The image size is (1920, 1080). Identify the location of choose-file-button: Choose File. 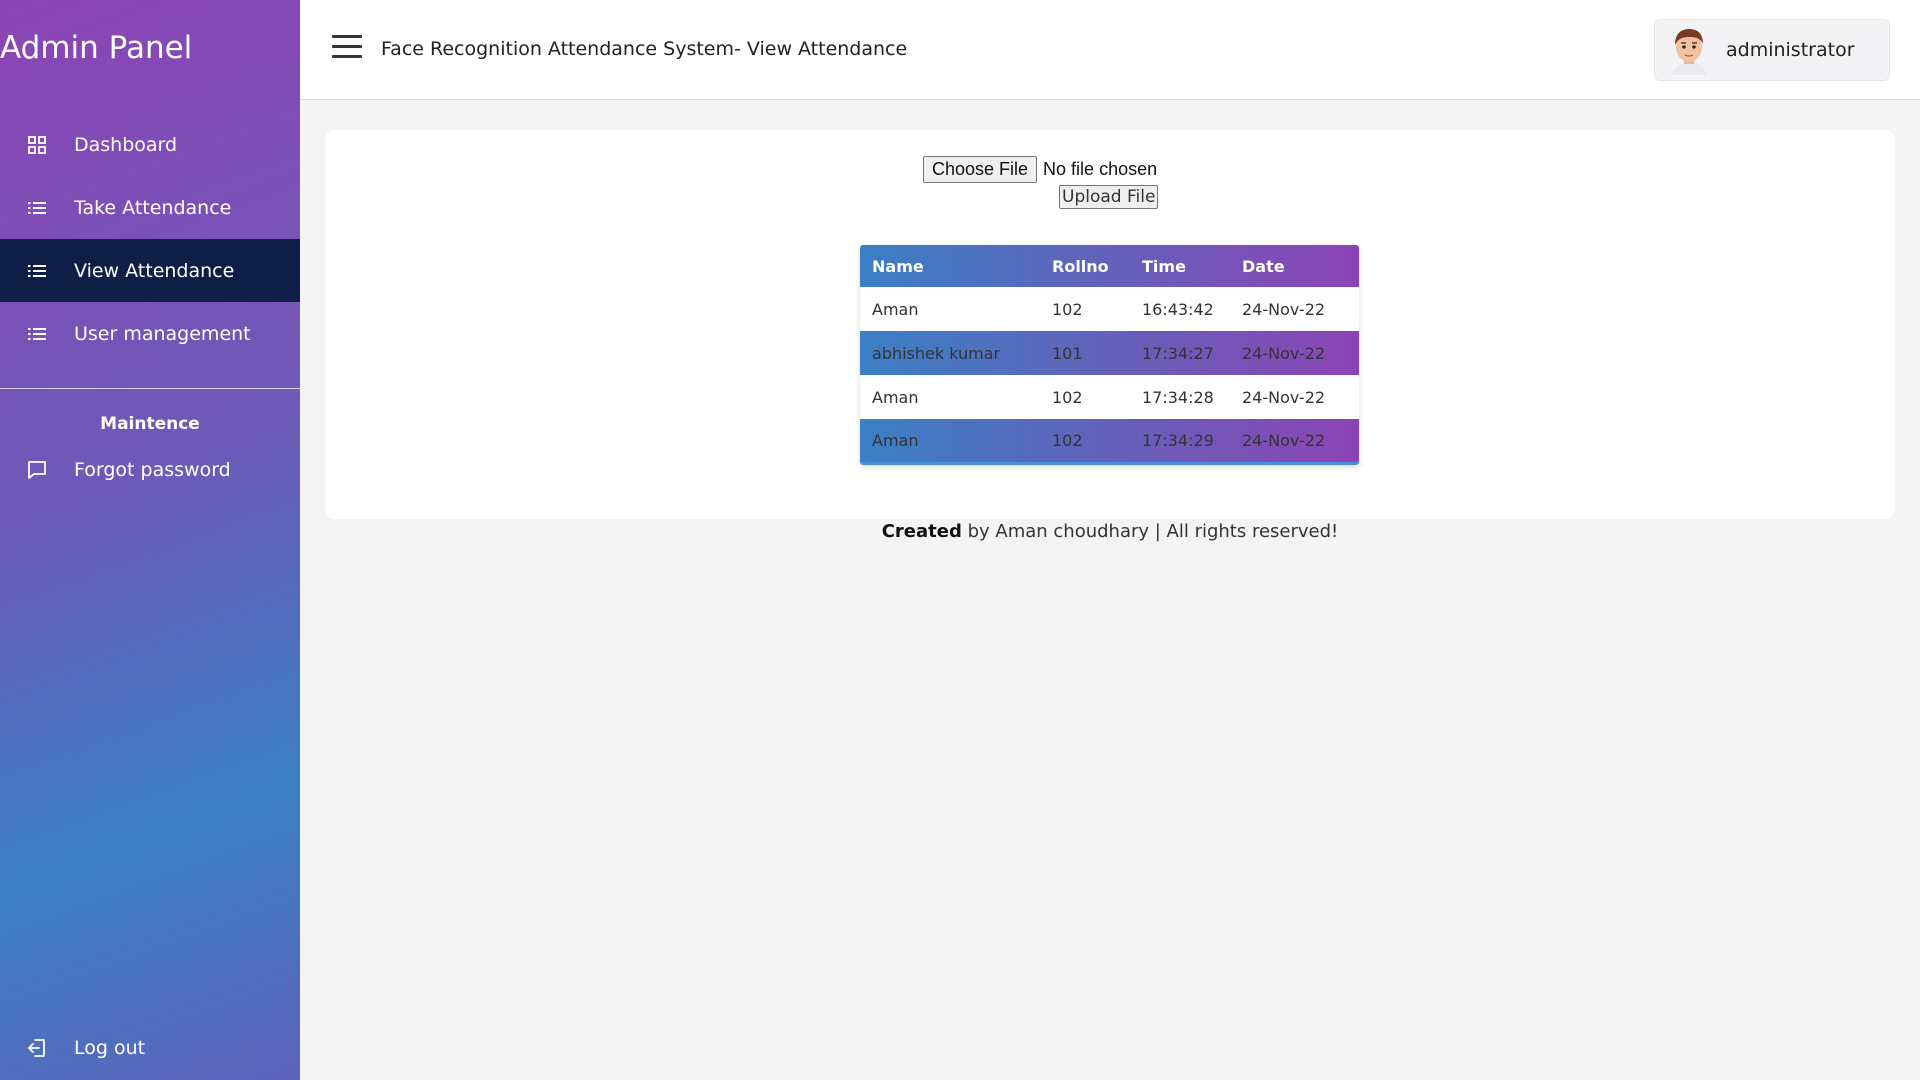
(980, 169).